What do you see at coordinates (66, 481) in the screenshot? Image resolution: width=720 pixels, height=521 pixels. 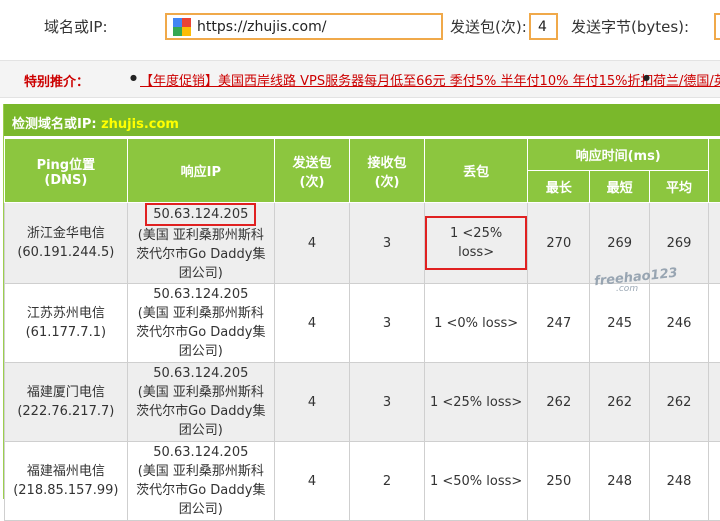 I see `row-location: 福建福州电信(218.85.157.99)` at bounding box center [66, 481].